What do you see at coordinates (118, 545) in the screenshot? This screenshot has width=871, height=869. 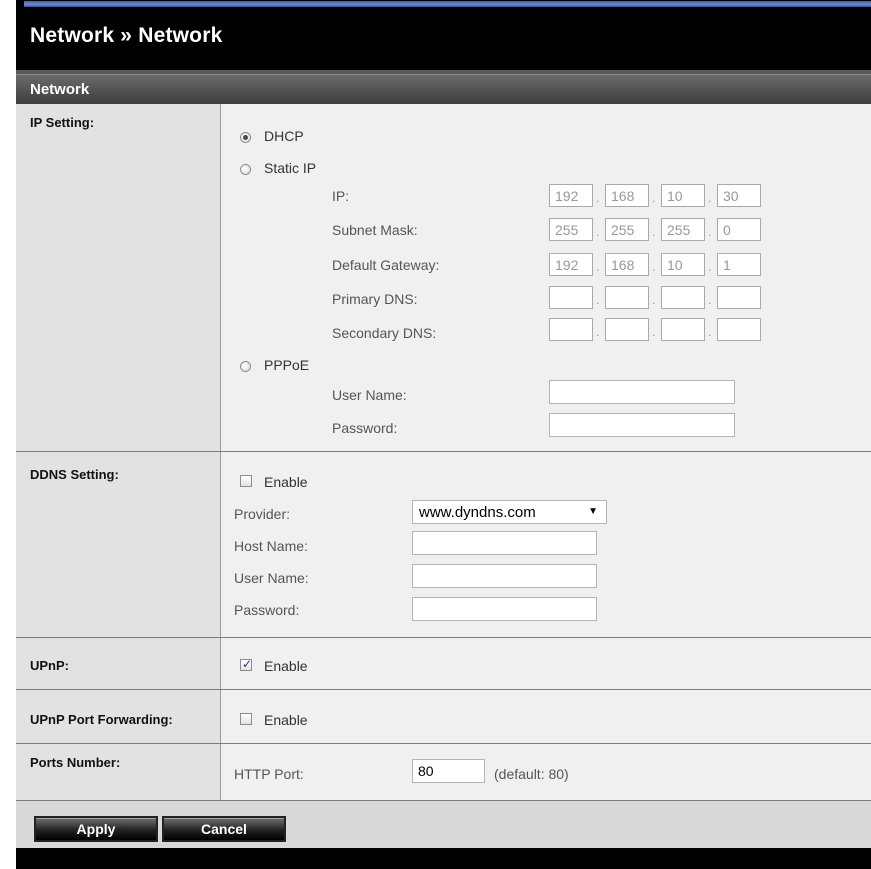 I see `ddns-setting-label-cell: DDNS Setting:` at bounding box center [118, 545].